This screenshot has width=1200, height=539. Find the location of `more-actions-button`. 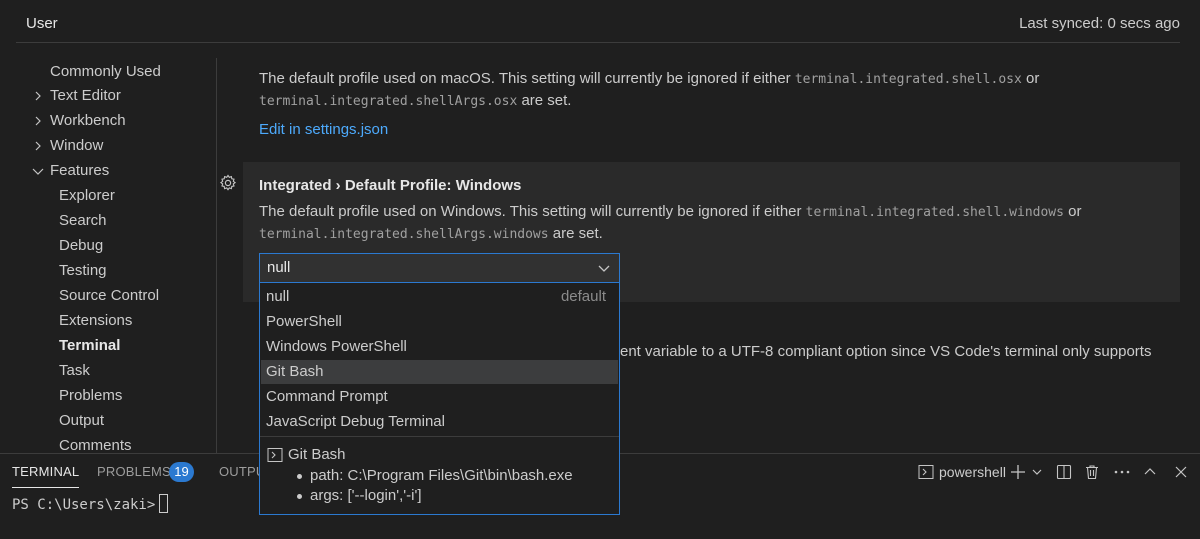

more-actions-button is located at coordinates (1122, 472).